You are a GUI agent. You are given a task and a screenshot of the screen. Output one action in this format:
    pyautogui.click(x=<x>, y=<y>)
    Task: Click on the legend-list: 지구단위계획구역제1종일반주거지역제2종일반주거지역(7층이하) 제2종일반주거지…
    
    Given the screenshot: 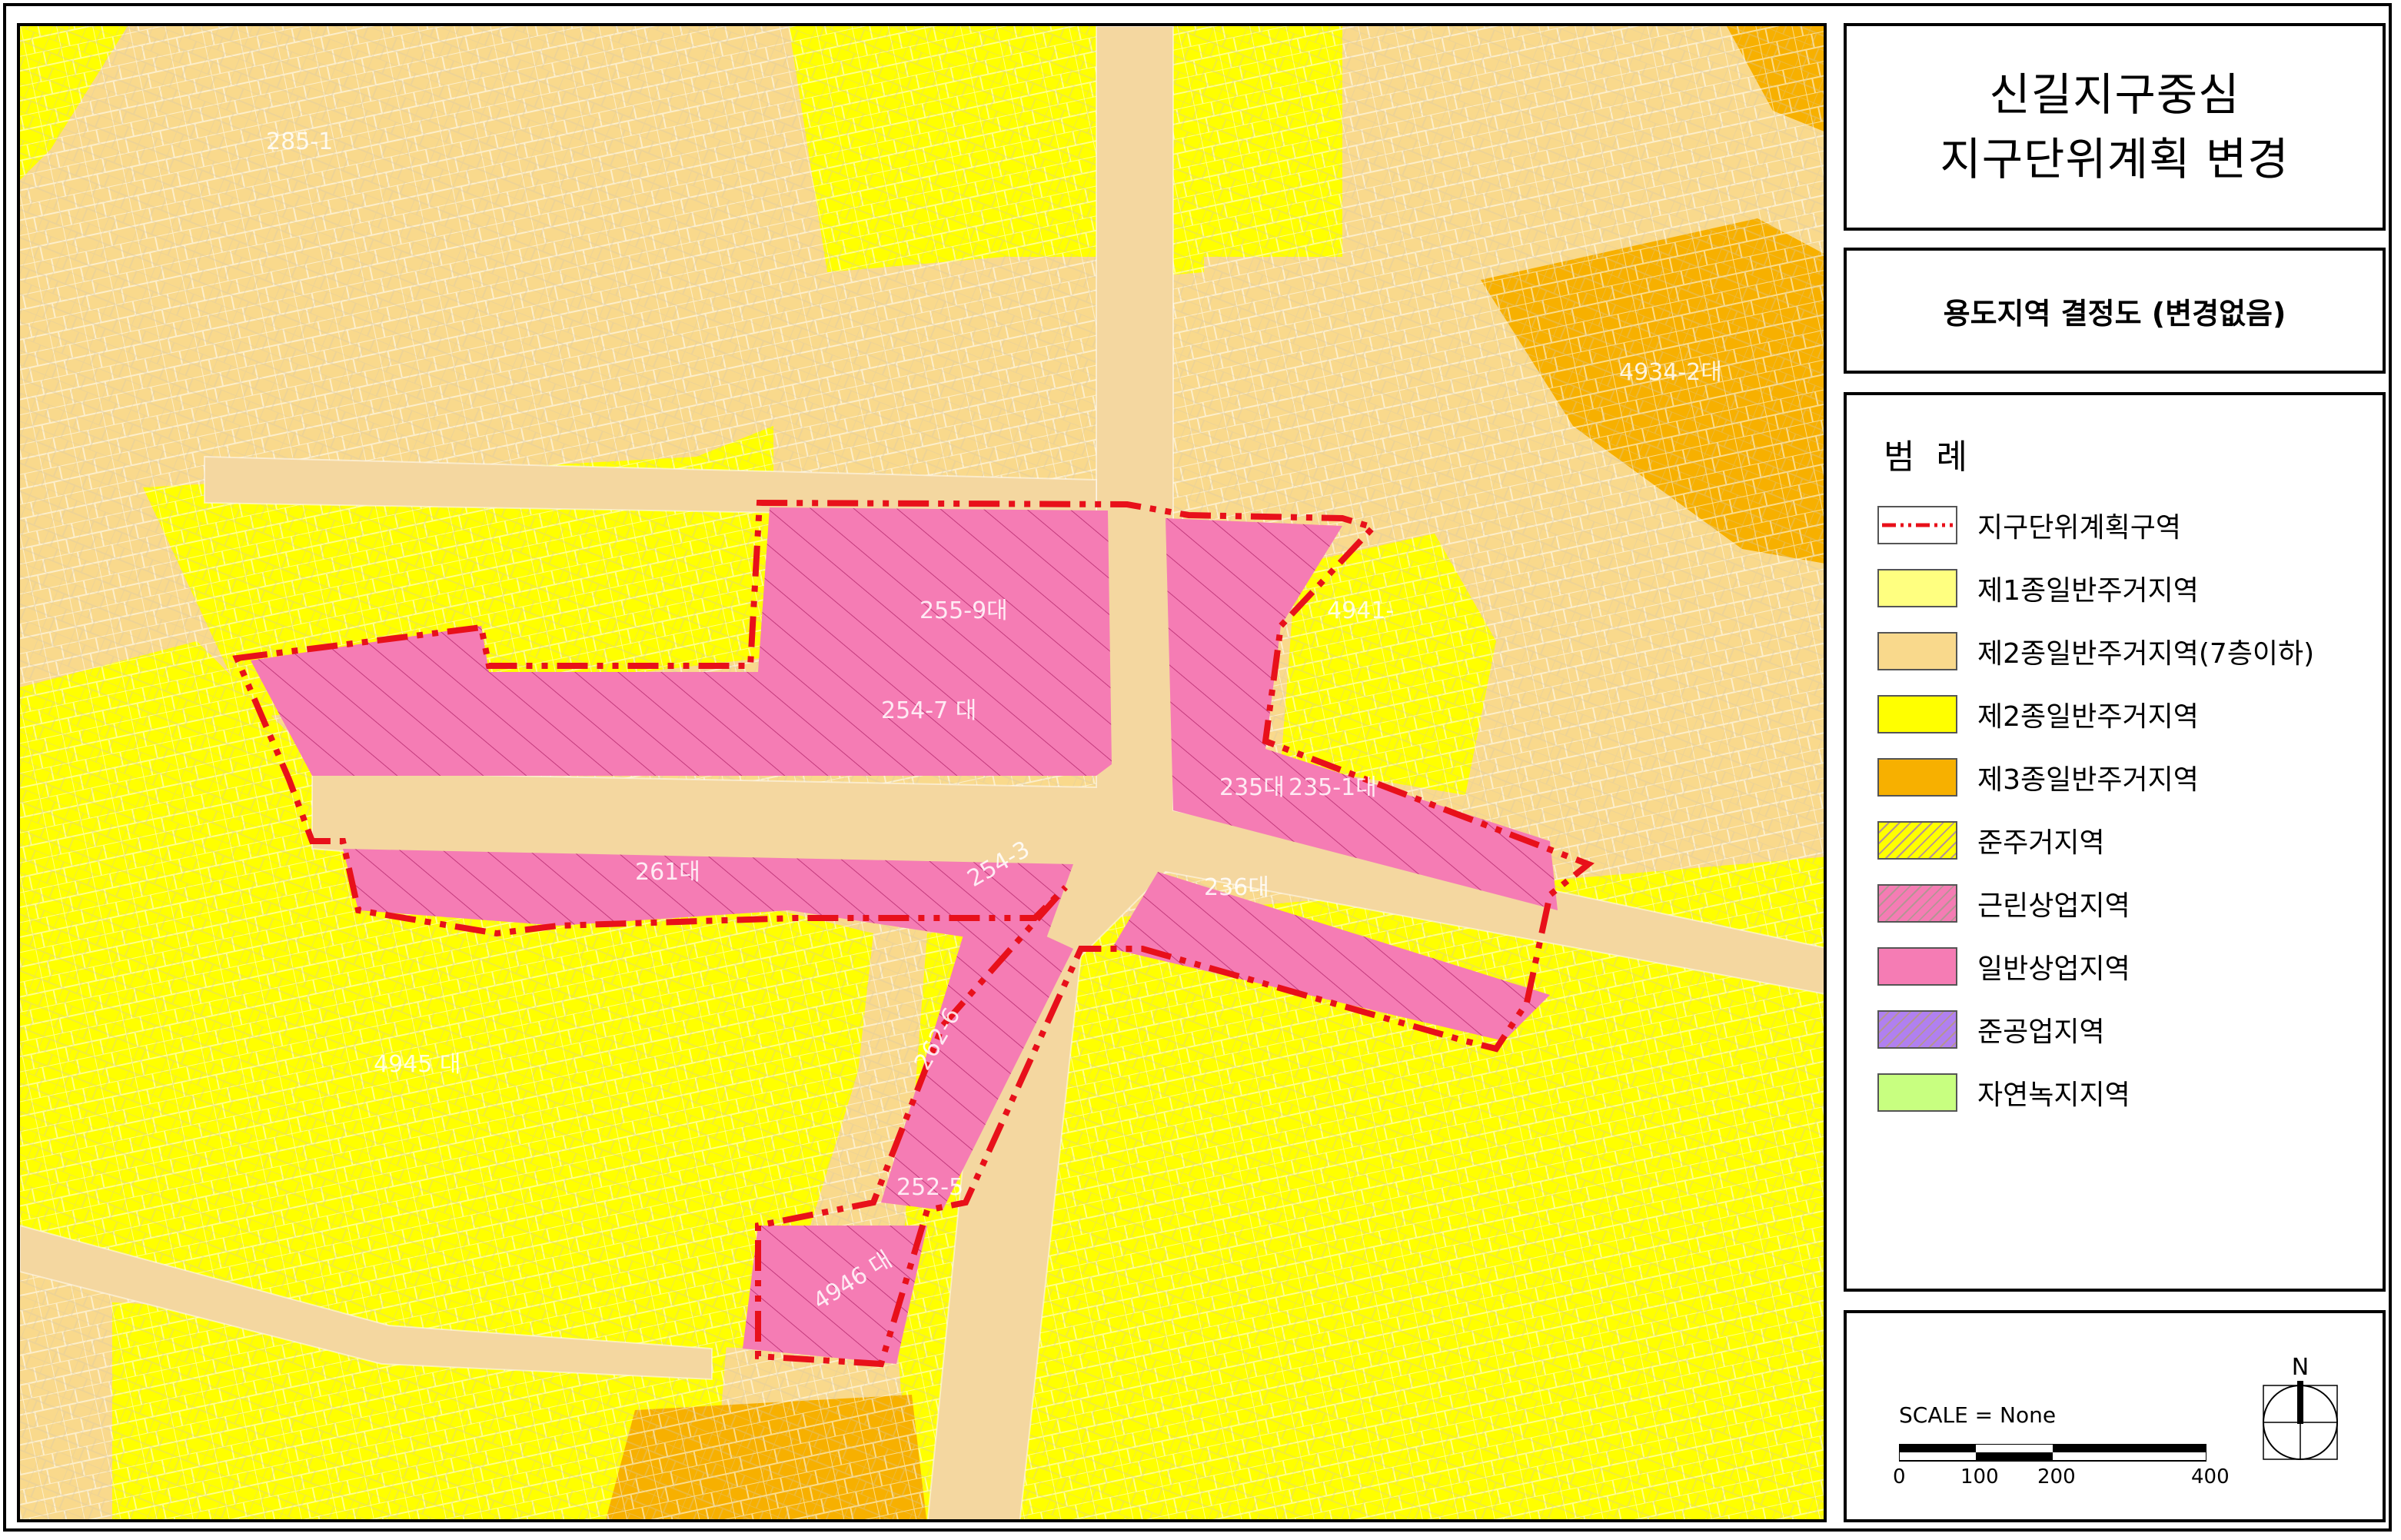 What is the action you would take?
    pyautogui.click(x=2095, y=809)
    